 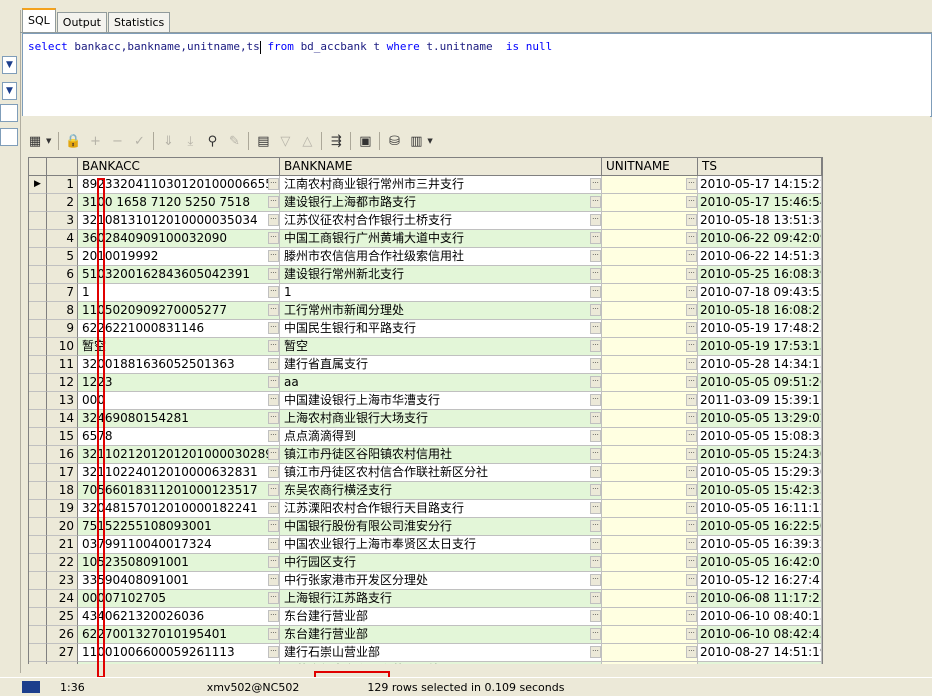 I want to click on cell-bankacc: 75152255108093001 ···, so click(x=179, y=527).